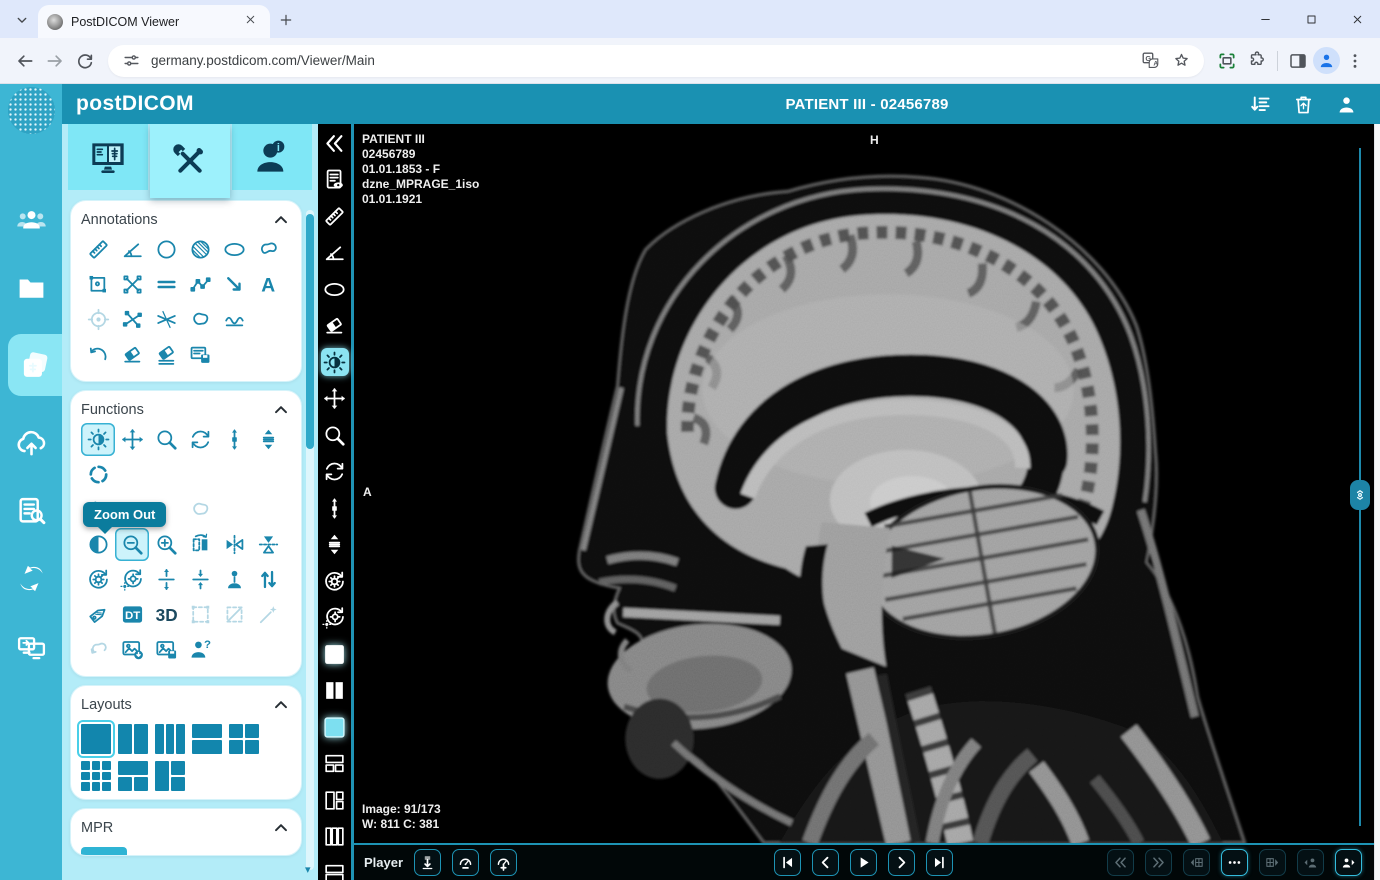  What do you see at coordinates (234, 579) in the screenshot?
I see `patient-orientation-button` at bounding box center [234, 579].